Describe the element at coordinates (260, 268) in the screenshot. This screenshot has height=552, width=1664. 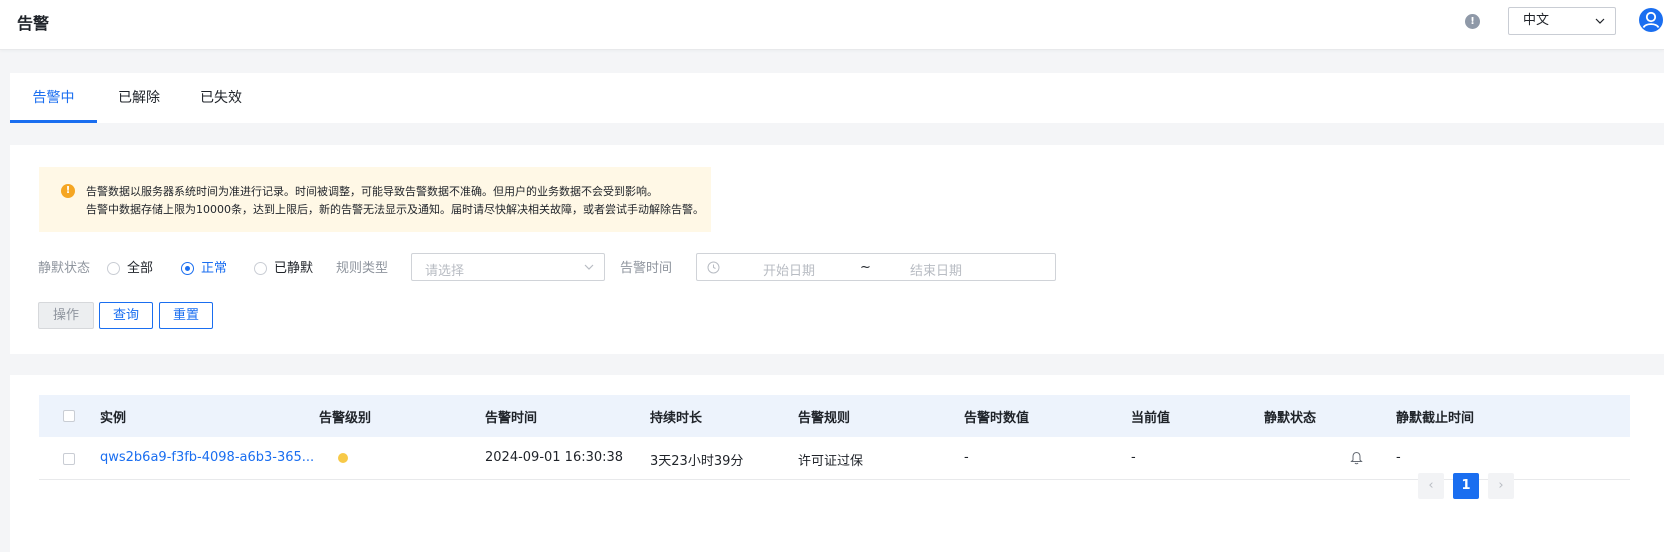
I see `radio-silenced` at that location.